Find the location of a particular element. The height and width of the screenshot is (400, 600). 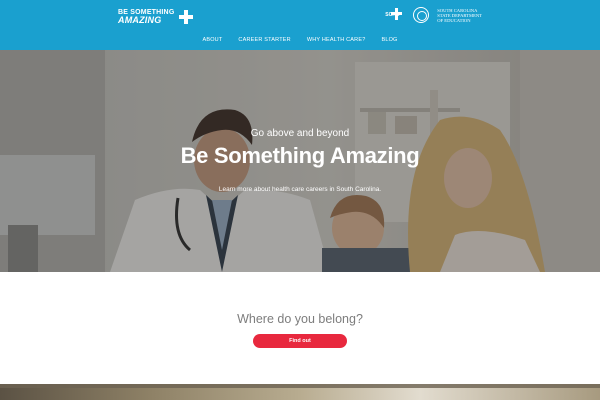

sde-line-3: OF EDUCATION is located at coordinates (454, 20).